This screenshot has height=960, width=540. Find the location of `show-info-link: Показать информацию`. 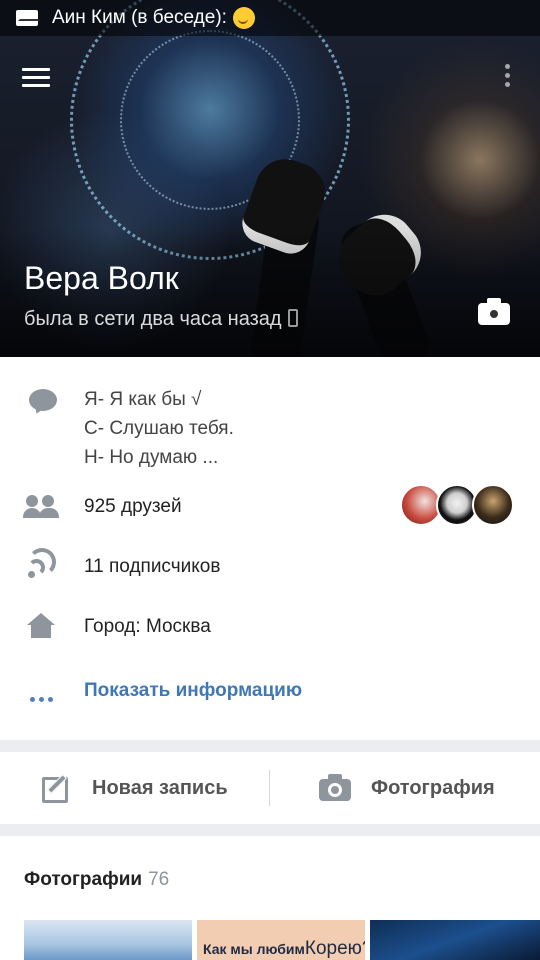

show-info-link: Показать информацию is located at coordinates (193, 691).